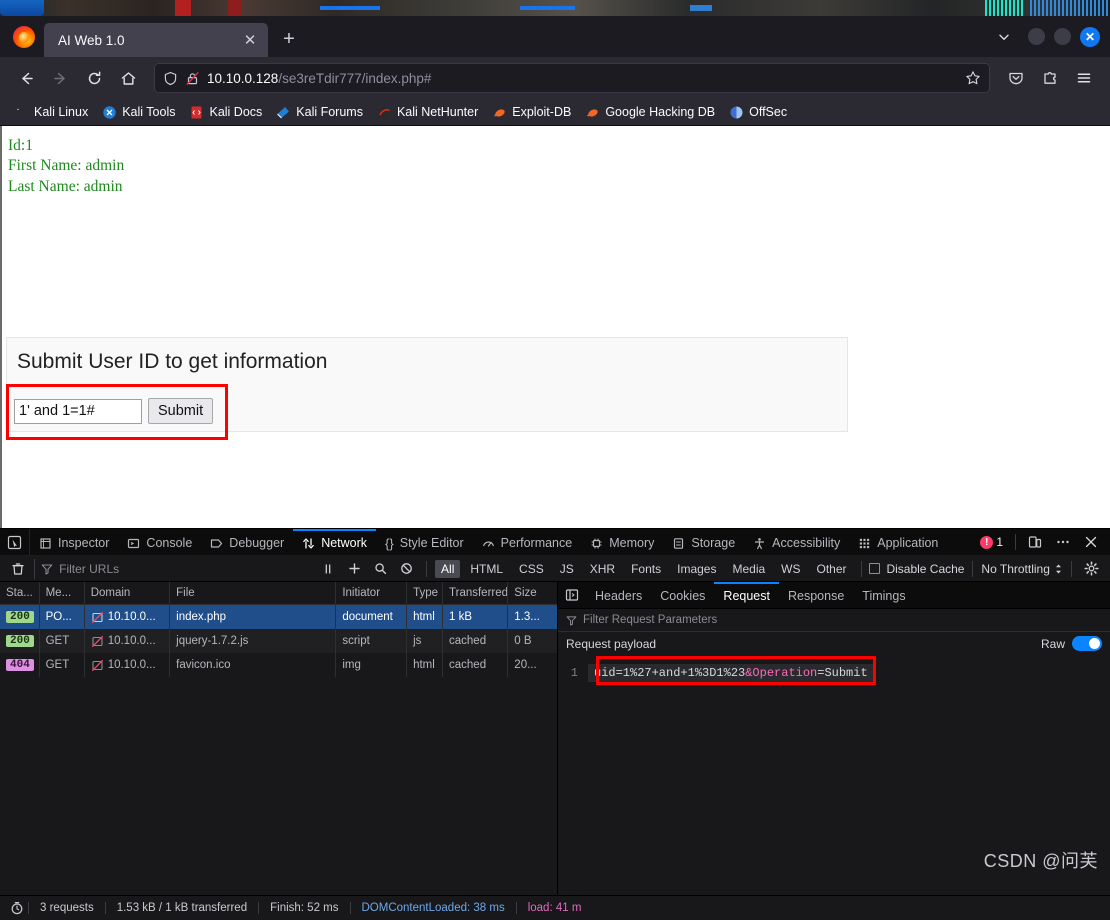 The image size is (1110, 920). What do you see at coordinates (476, 641) in the screenshot?
I see `cell-transferred: cached` at bounding box center [476, 641].